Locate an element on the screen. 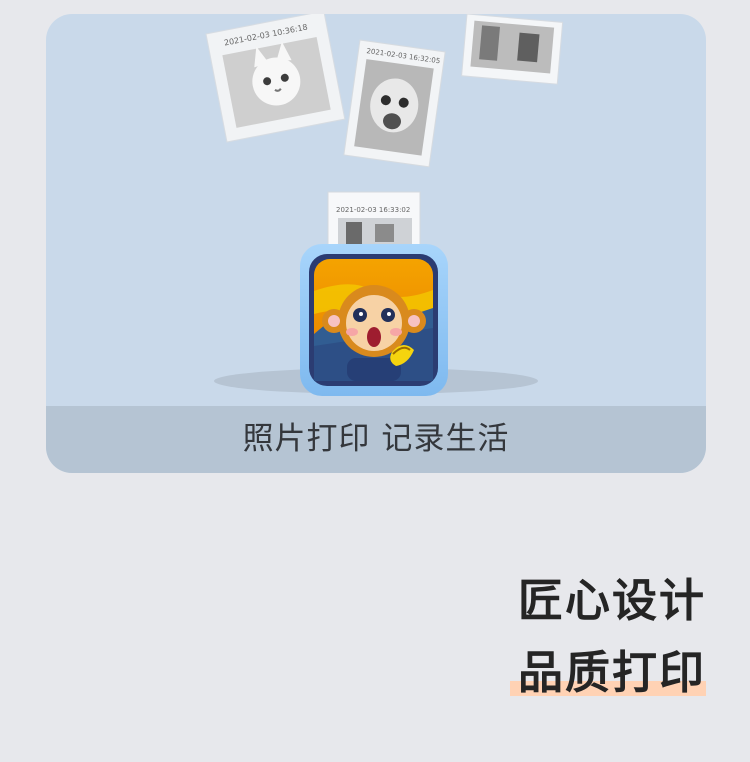 This screenshot has width=750, height=762. mini-photo-printer is located at coordinates (374, 320).